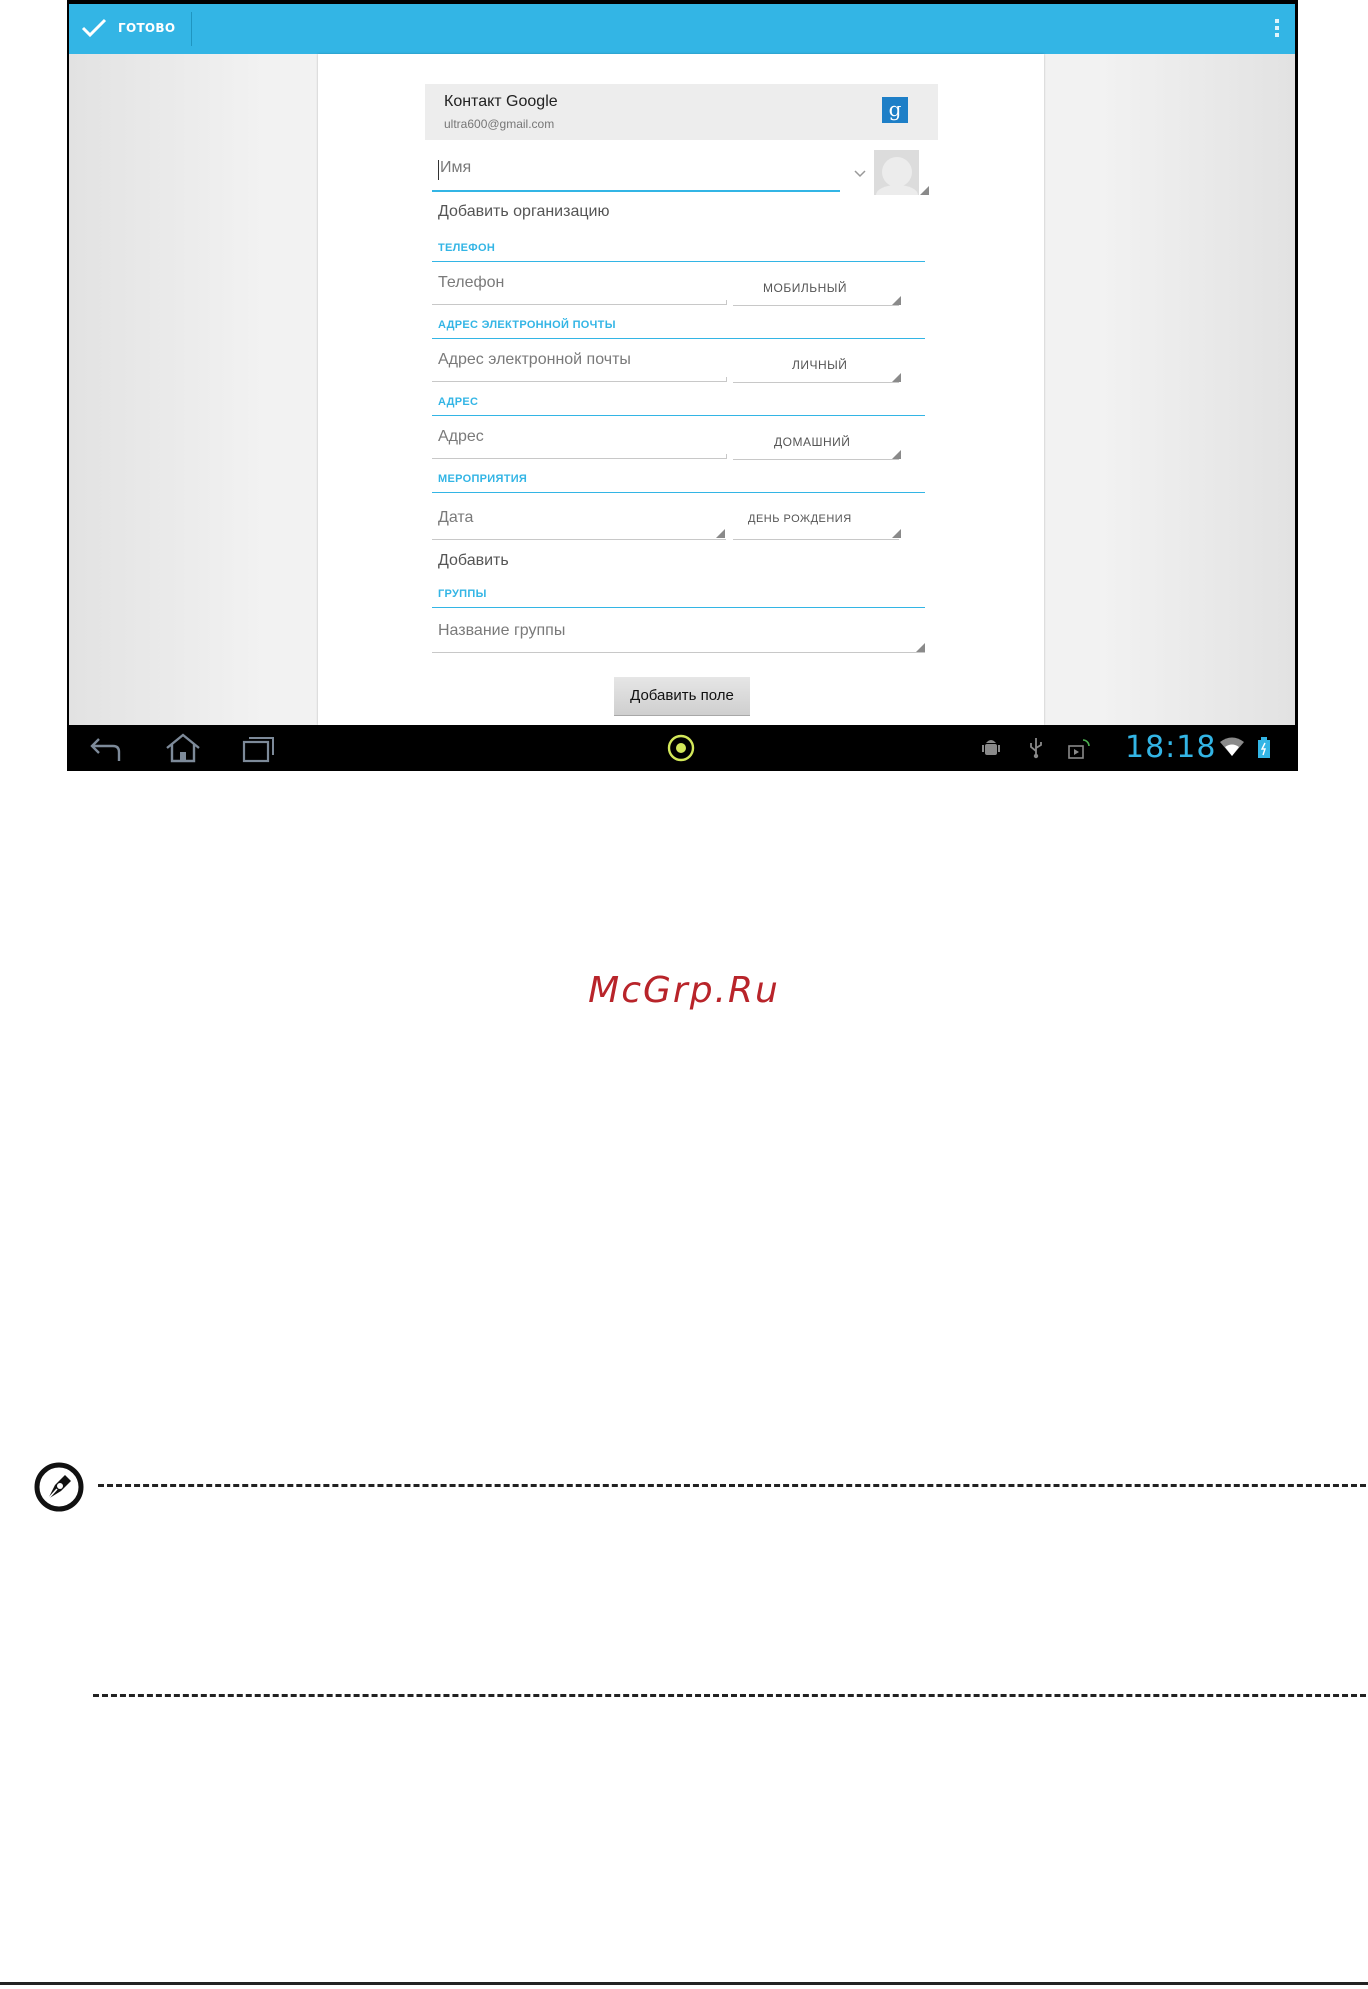 The image size is (1368, 1989). What do you see at coordinates (729, 1695) in the screenshot?
I see `note-bottom-divider` at bounding box center [729, 1695].